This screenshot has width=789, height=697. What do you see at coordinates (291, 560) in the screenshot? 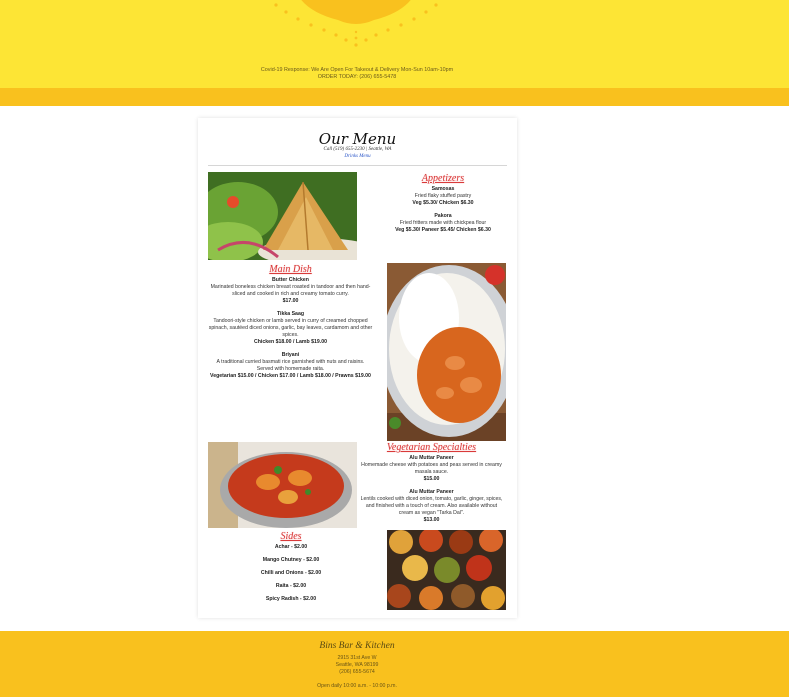
I see `side-item: Mango Chutney - $2.00` at bounding box center [291, 560].